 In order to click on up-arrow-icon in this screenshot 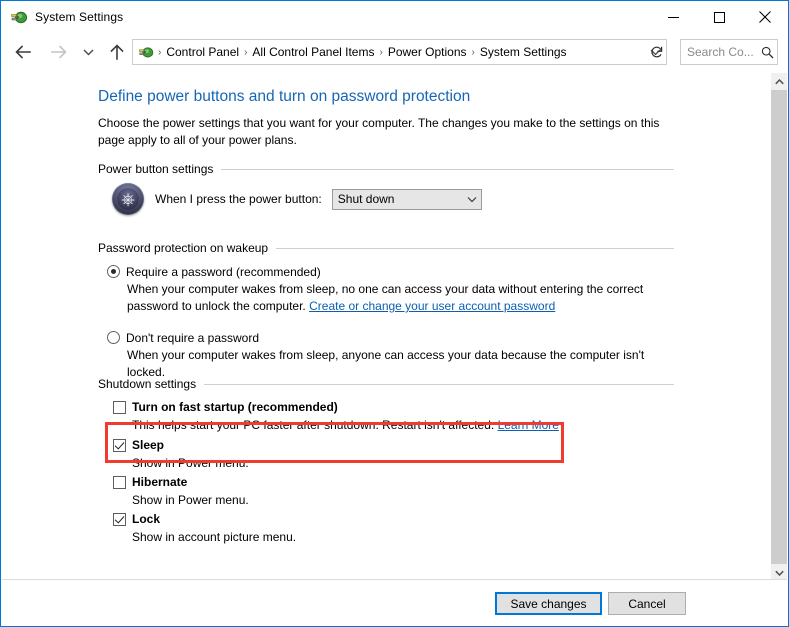, I will do `click(117, 52)`.